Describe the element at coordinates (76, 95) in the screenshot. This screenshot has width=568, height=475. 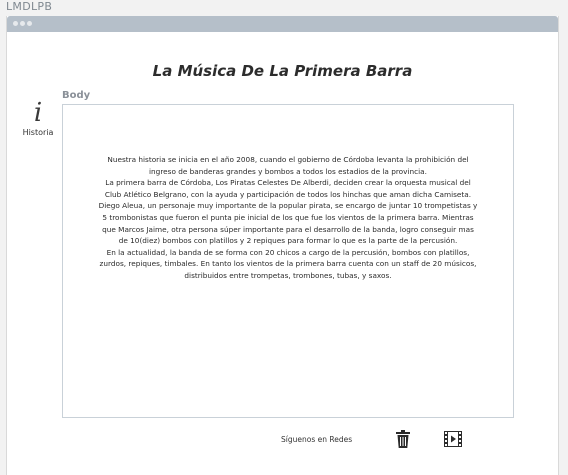
I see `body-label: Body` at that location.